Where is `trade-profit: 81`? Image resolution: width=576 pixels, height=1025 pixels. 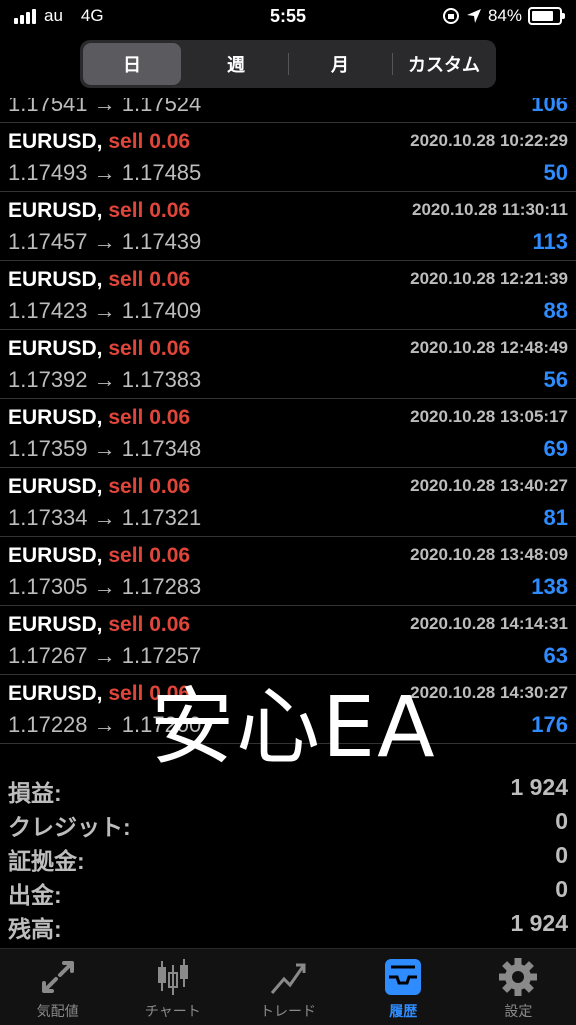 trade-profit: 81 is located at coordinates (555, 517).